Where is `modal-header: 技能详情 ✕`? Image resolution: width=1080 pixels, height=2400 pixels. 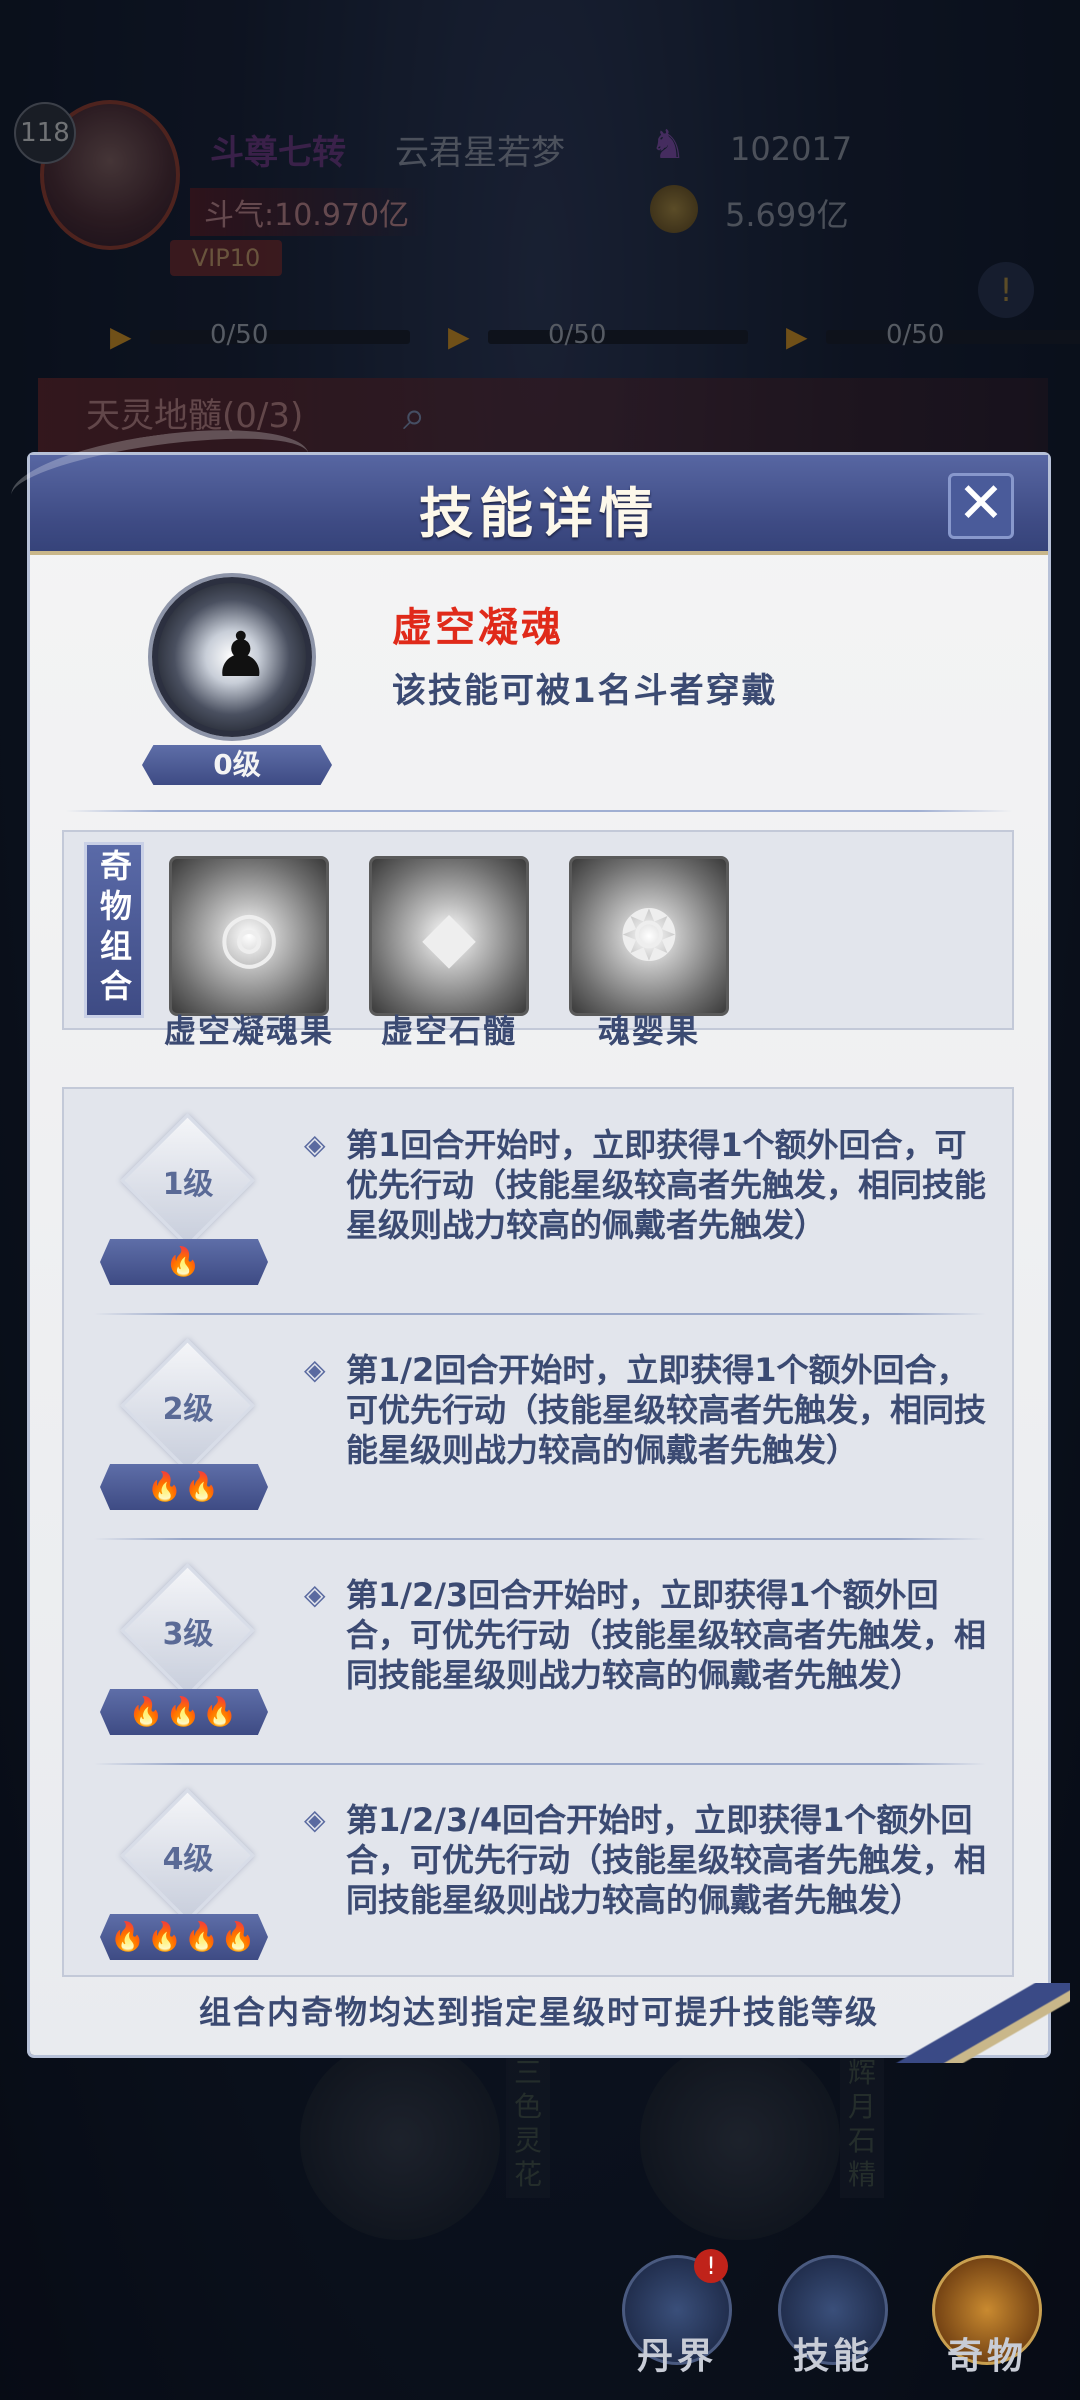
modal-header: 技能详情 ✕ is located at coordinates (539, 505).